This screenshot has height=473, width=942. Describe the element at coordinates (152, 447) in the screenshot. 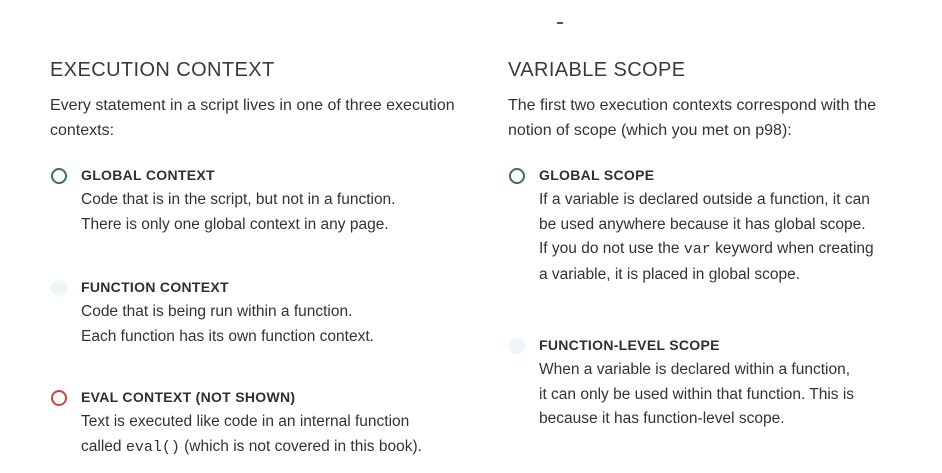

I see `eval-code: eval()` at that location.